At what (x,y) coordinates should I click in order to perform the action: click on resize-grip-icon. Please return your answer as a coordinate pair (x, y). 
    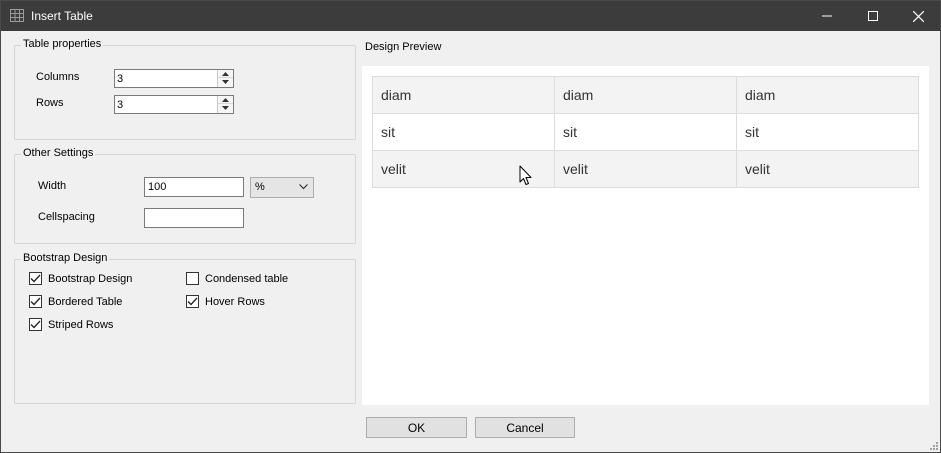
    Looking at the image, I should click on (933, 445).